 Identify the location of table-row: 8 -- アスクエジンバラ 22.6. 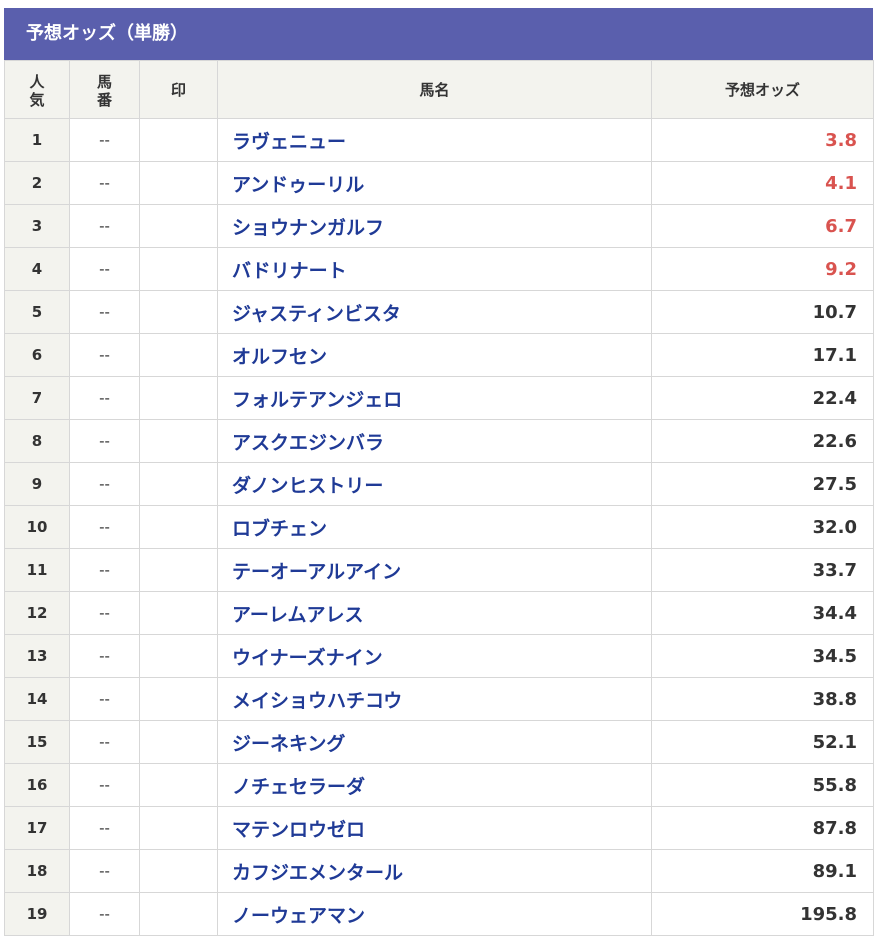
(439, 441).